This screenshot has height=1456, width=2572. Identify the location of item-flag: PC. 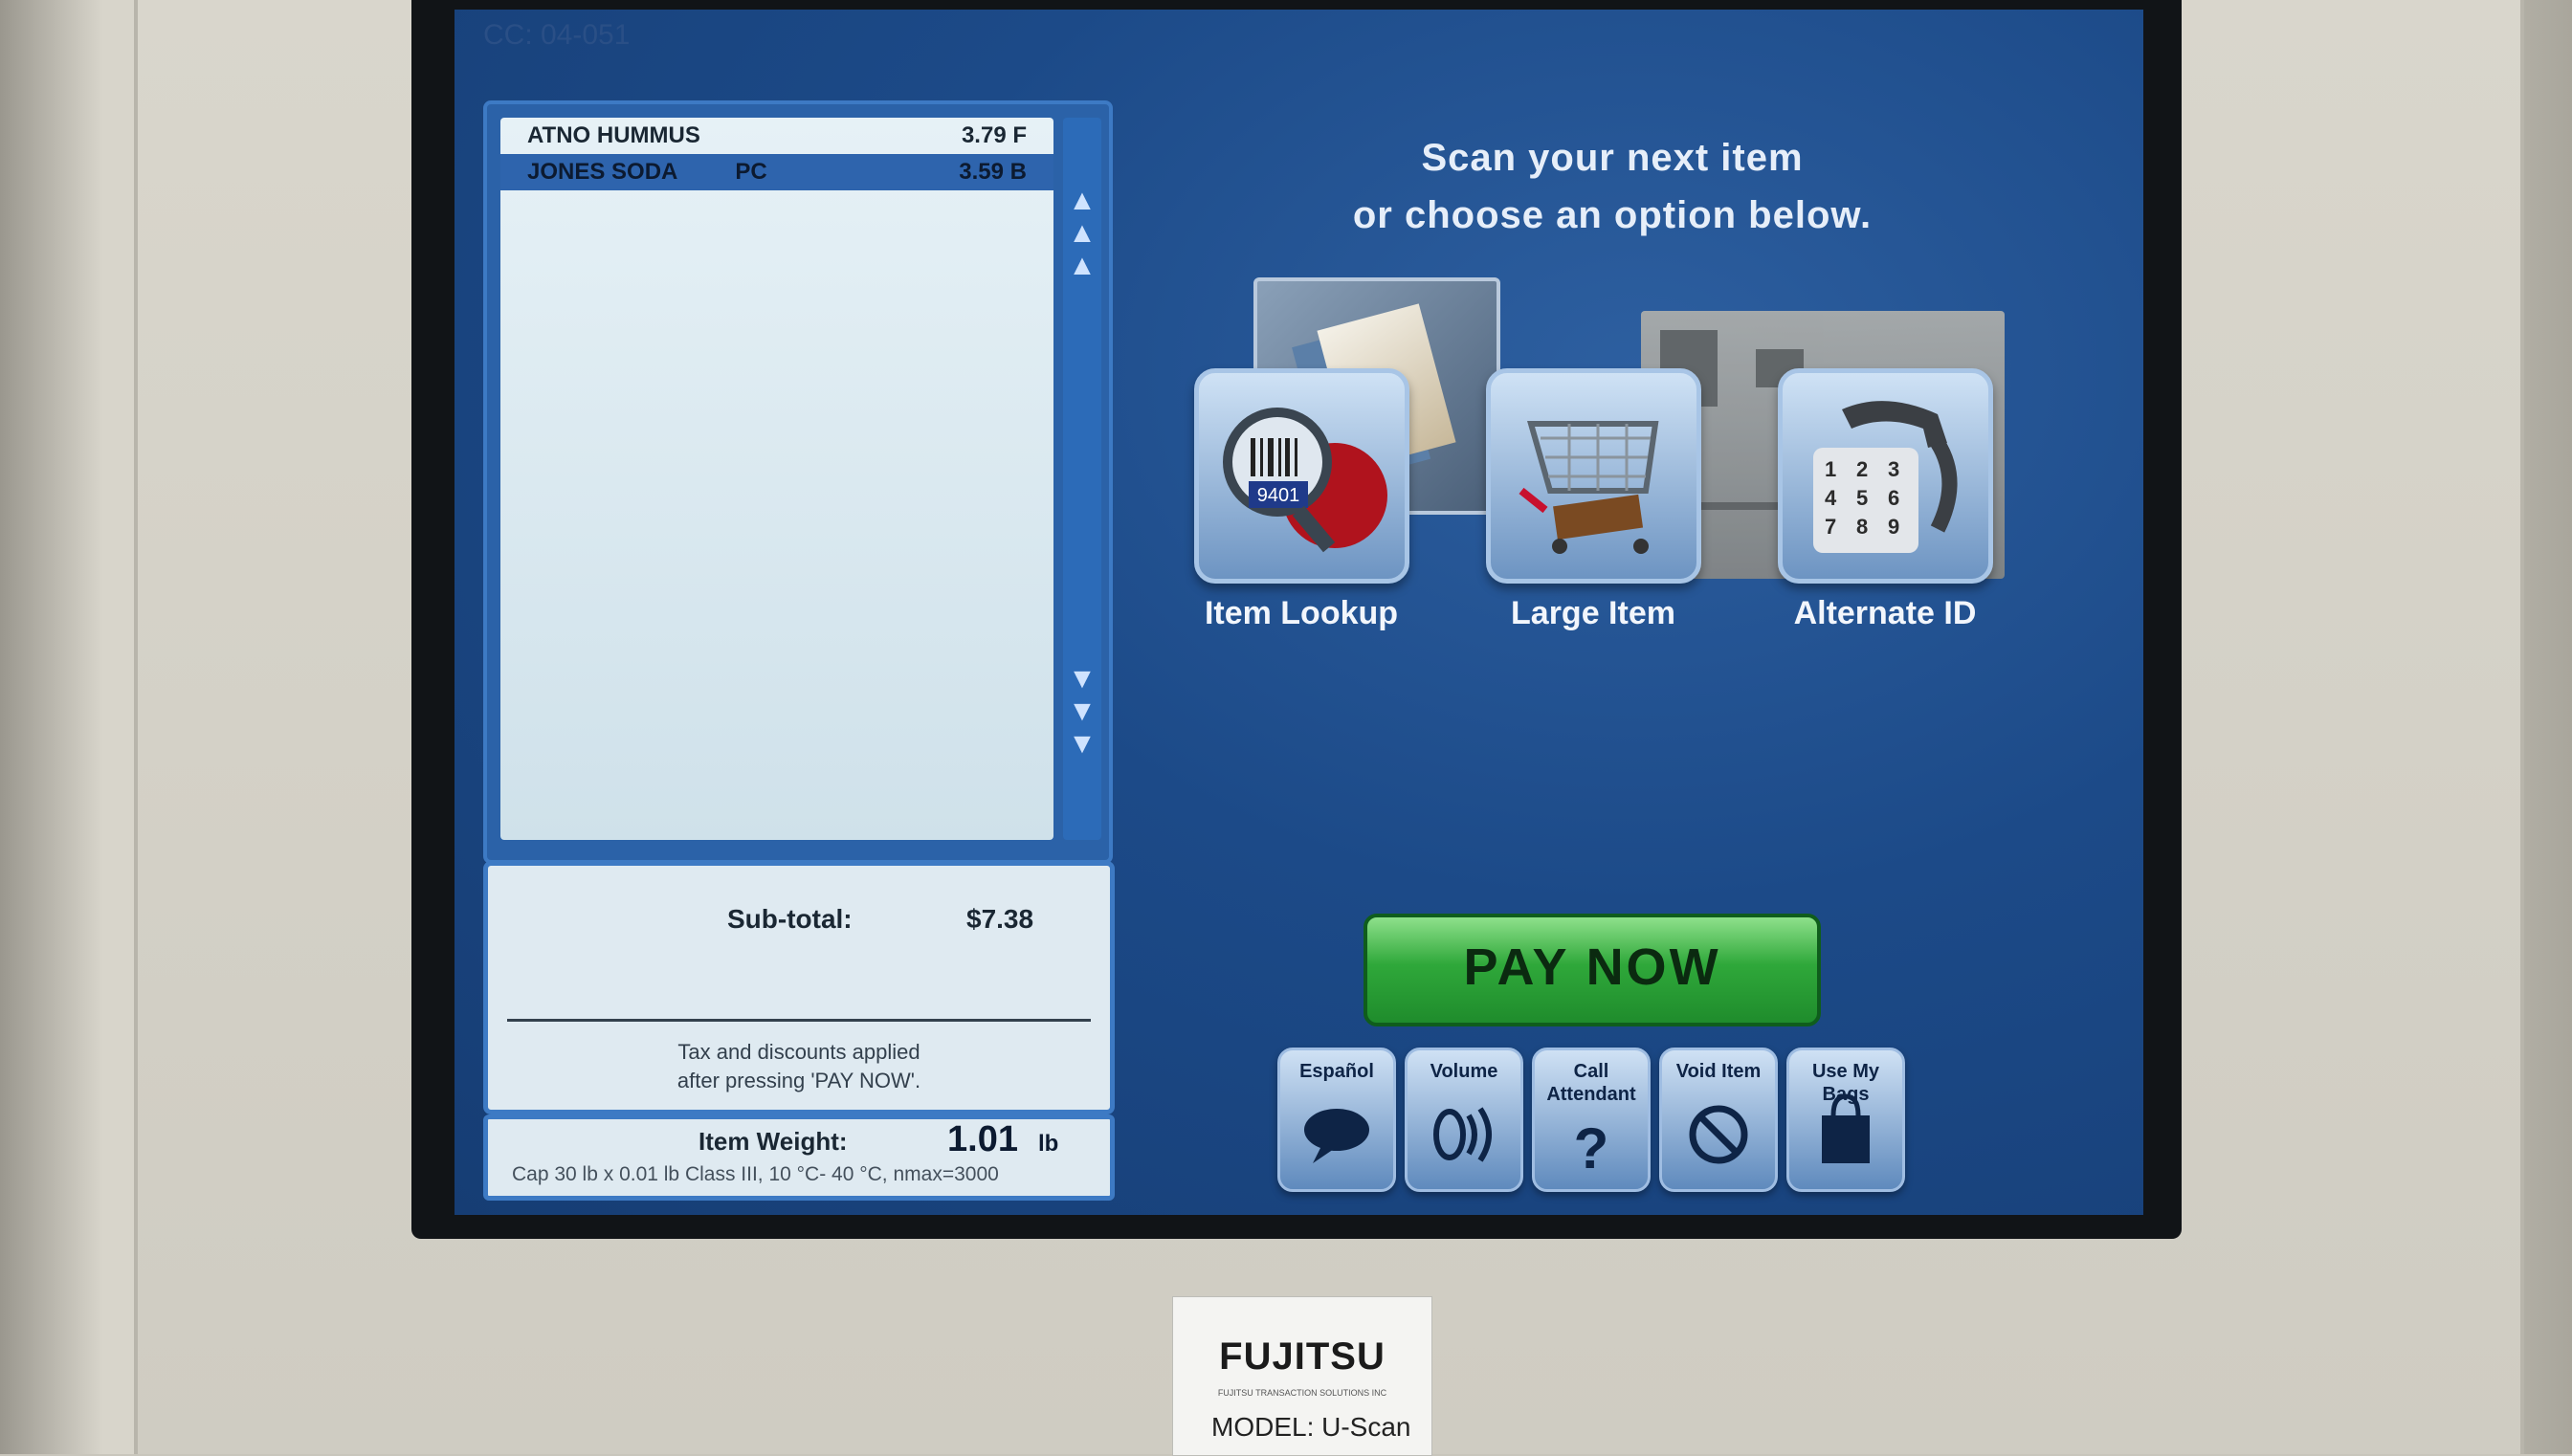
(751, 172).